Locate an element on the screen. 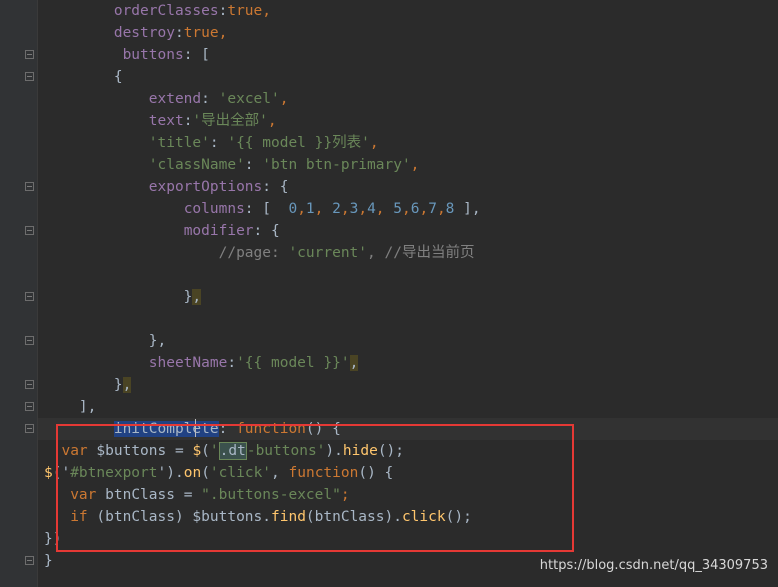 The height and width of the screenshot is (587, 778). code-token: '导出全部' is located at coordinates (230, 121).